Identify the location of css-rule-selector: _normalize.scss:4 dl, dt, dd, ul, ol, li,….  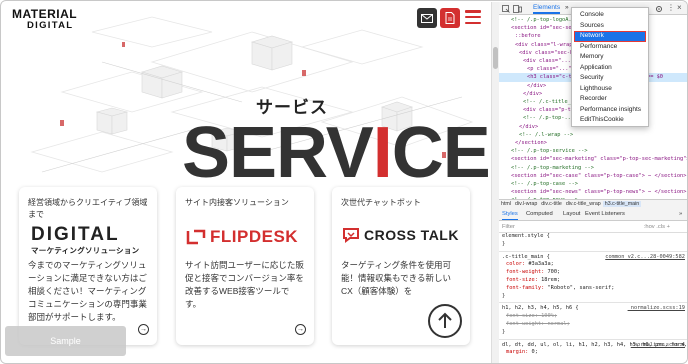
(593, 346).